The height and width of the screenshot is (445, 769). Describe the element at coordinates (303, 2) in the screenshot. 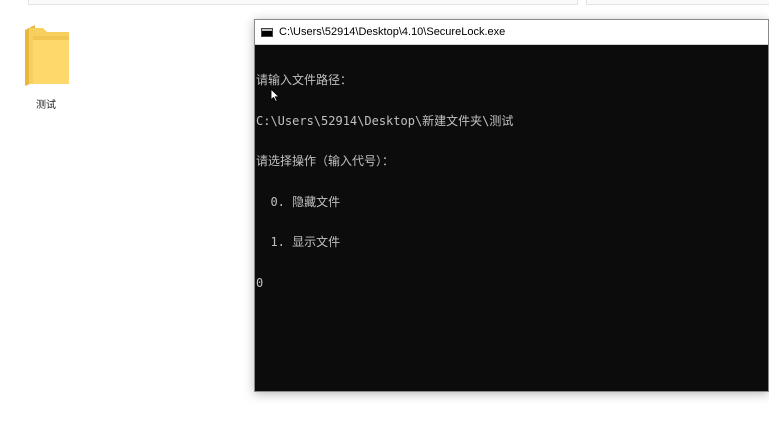

I see `explorer-window-edge-left` at that location.